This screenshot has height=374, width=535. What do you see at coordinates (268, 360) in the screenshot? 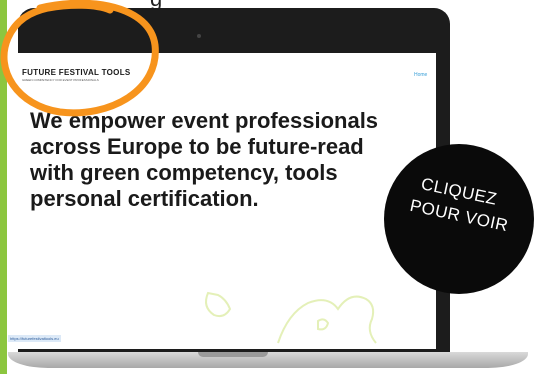
I see `laptop-base` at bounding box center [268, 360].